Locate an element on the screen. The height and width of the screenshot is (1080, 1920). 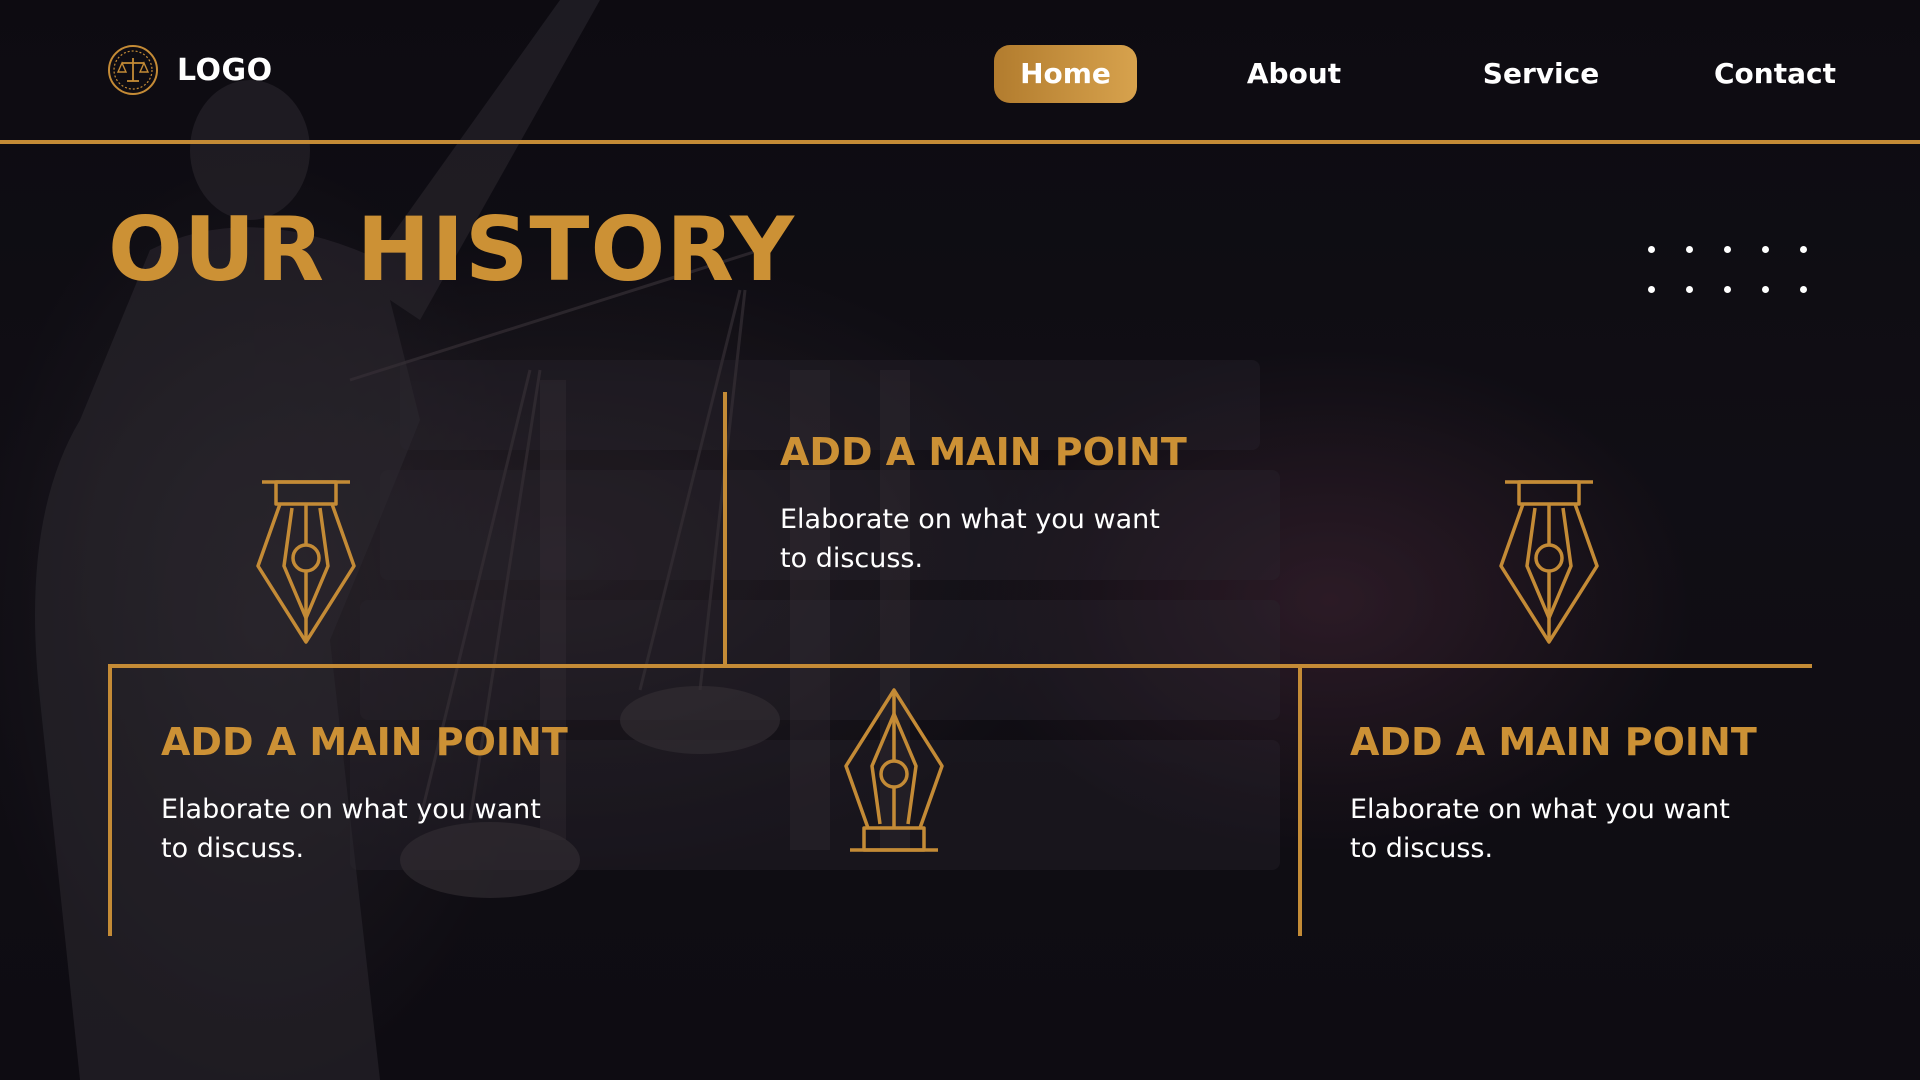
timeline-connector-right is located at coordinates (1300, 800).